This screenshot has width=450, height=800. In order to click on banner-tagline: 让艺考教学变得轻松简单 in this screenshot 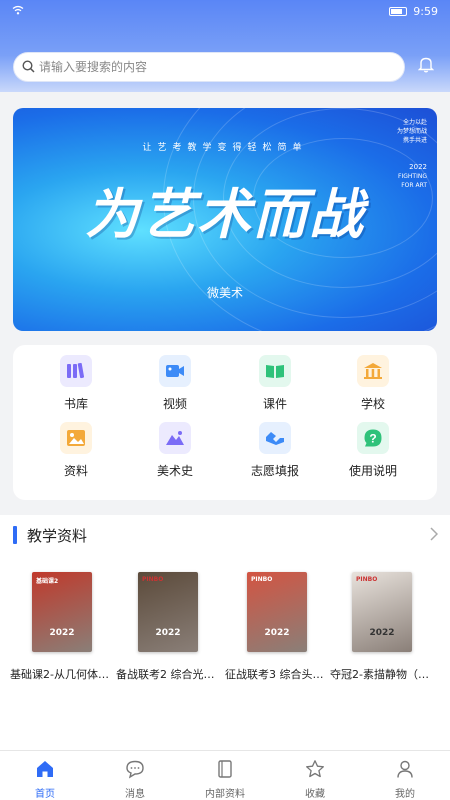, I will do `click(225, 148)`.